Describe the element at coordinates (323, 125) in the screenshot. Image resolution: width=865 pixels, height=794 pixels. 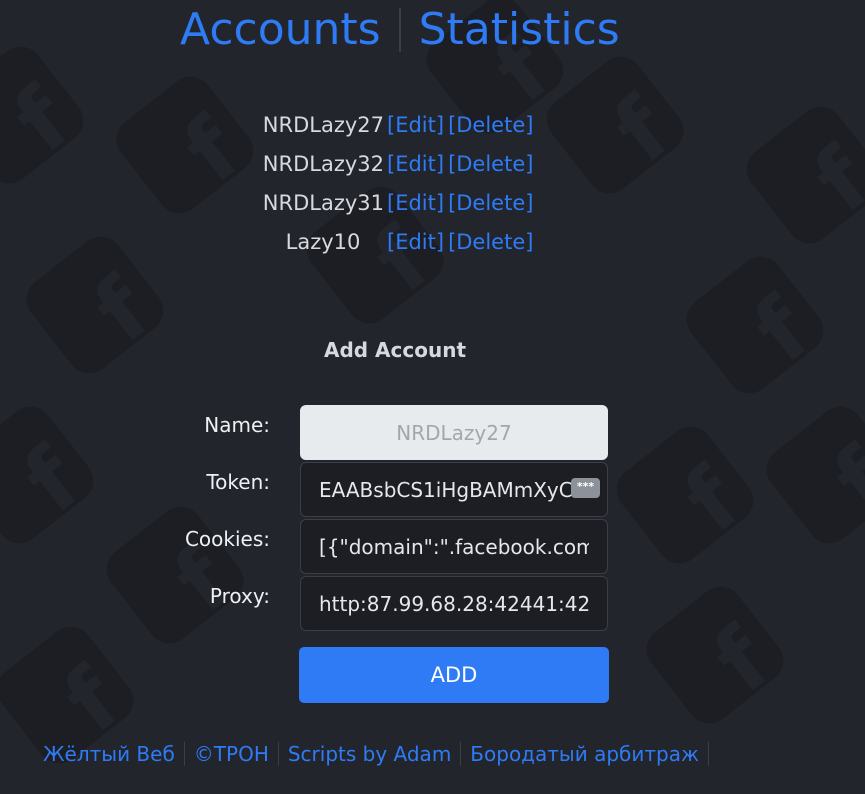
I see `account-name: NRDLazy27` at that location.